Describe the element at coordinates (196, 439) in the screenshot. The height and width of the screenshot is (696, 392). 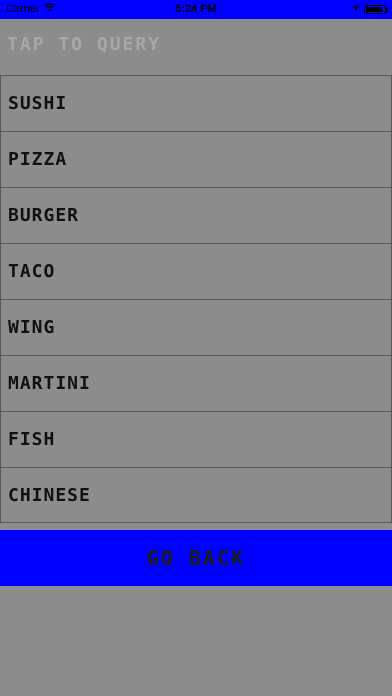
I see `menu-item-fish: FISH` at that location.